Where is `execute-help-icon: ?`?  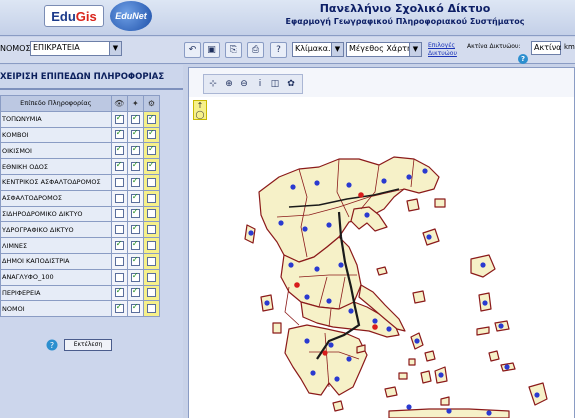 execute-help-icon: ? is located at coordinates (52, 343).